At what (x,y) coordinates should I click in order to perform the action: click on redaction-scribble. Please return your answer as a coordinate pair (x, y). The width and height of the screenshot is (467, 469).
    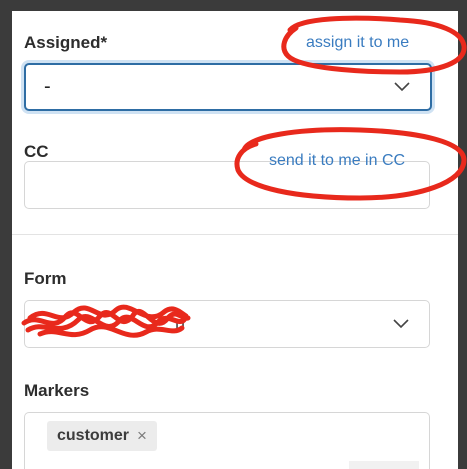
    Looking at the image, I should click on (106, 321).